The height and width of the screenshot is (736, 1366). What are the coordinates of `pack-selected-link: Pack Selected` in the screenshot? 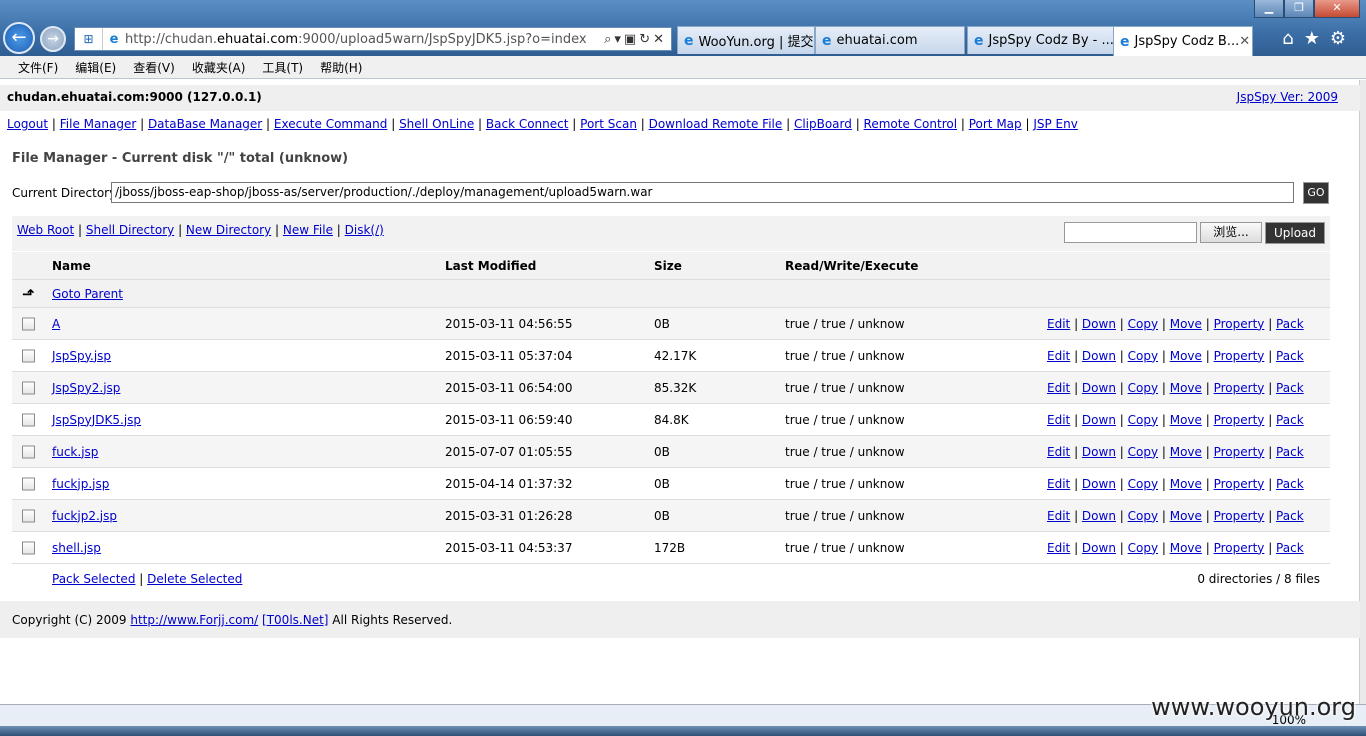 It's located at (93, 579).